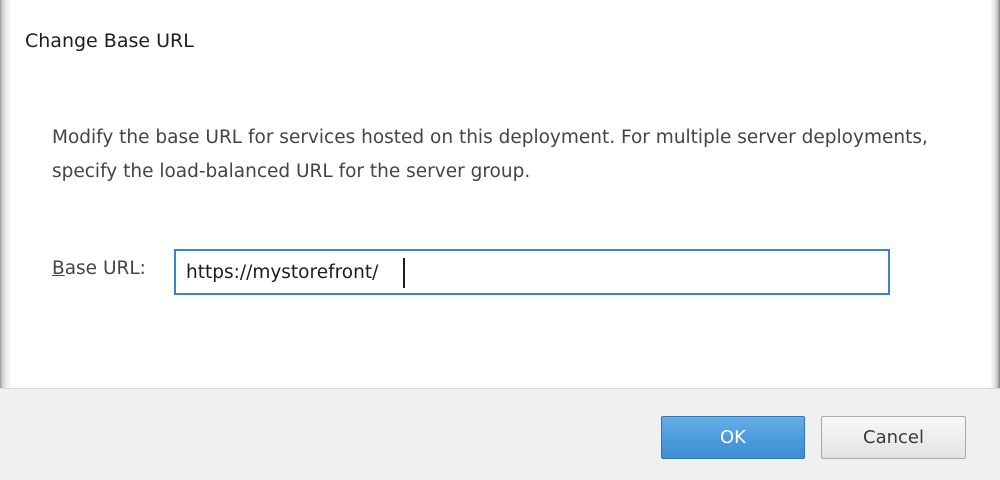 This screenshot has height=480, width=1000. Describe the element at coordinates (733, 437) in the screenshot. I see `ok-button: OK` at that location.